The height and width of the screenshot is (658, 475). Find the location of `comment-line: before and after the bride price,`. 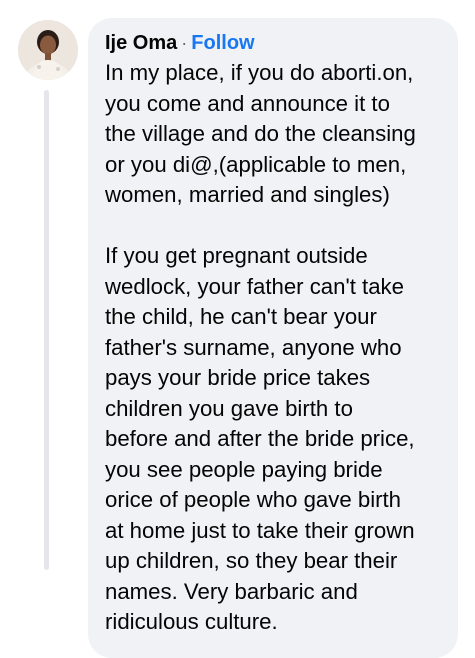

comment-line: before and after the bride price, is located at coordinates (260, 438).